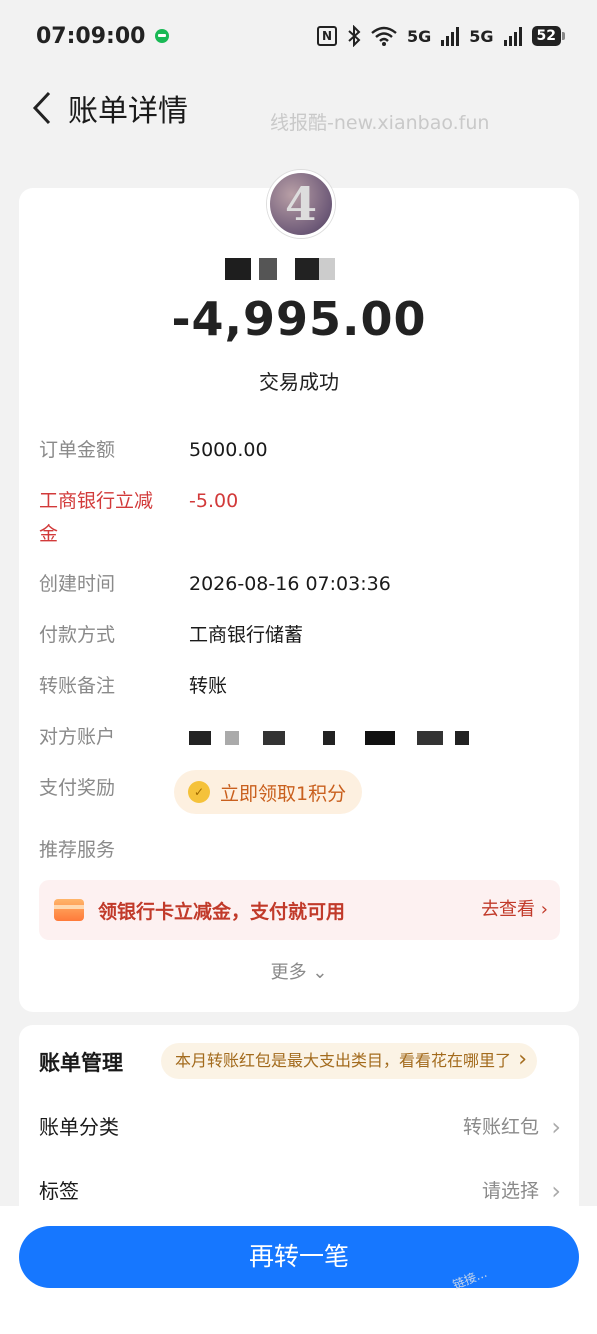 Image resolution: width=597 pixels, height=1334 pixels. Describe the element at coordinates (128, 111) in the screenshot. I see `page-title: 账单详情` at that location.